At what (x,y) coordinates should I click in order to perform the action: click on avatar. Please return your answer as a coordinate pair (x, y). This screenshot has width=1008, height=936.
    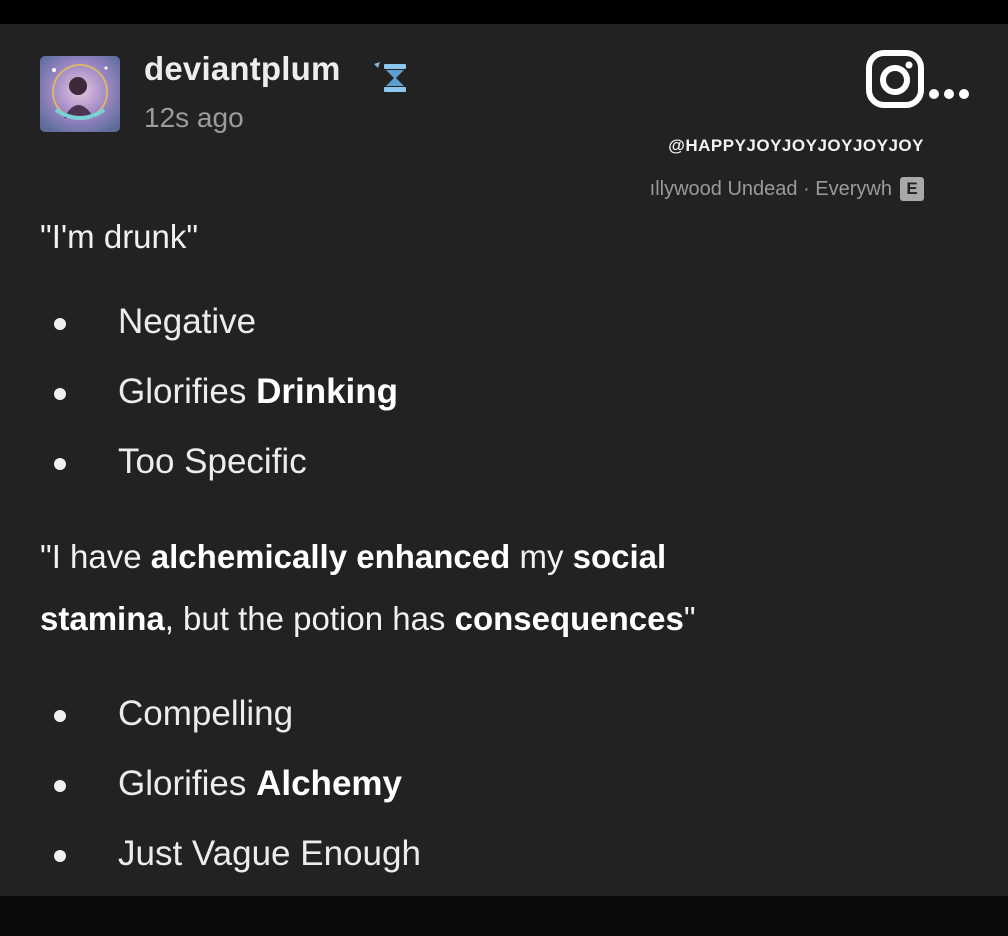
    Looking at the image, I should click on (80, 94).